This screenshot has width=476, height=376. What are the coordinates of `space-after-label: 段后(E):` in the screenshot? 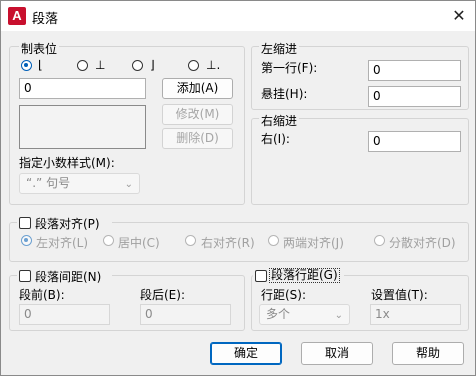 It's located at (162, 295).